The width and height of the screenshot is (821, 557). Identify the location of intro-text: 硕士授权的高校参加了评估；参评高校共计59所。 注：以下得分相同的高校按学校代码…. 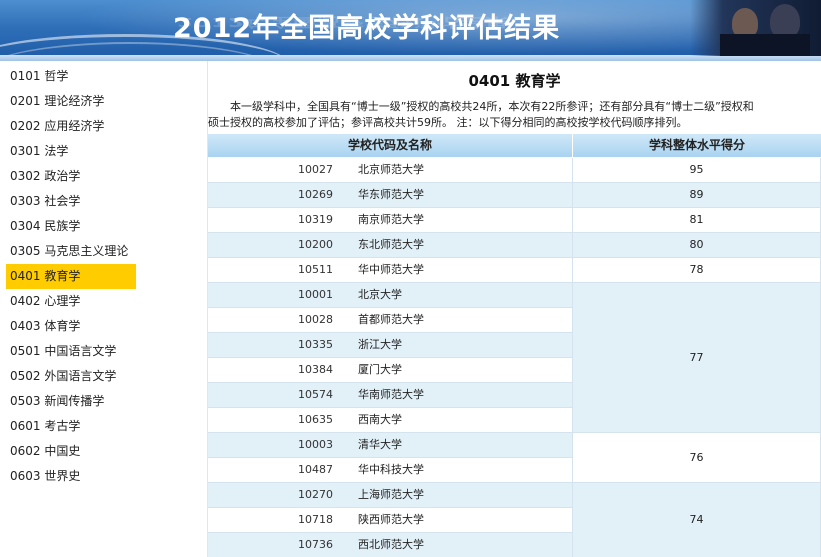
(448, 122).